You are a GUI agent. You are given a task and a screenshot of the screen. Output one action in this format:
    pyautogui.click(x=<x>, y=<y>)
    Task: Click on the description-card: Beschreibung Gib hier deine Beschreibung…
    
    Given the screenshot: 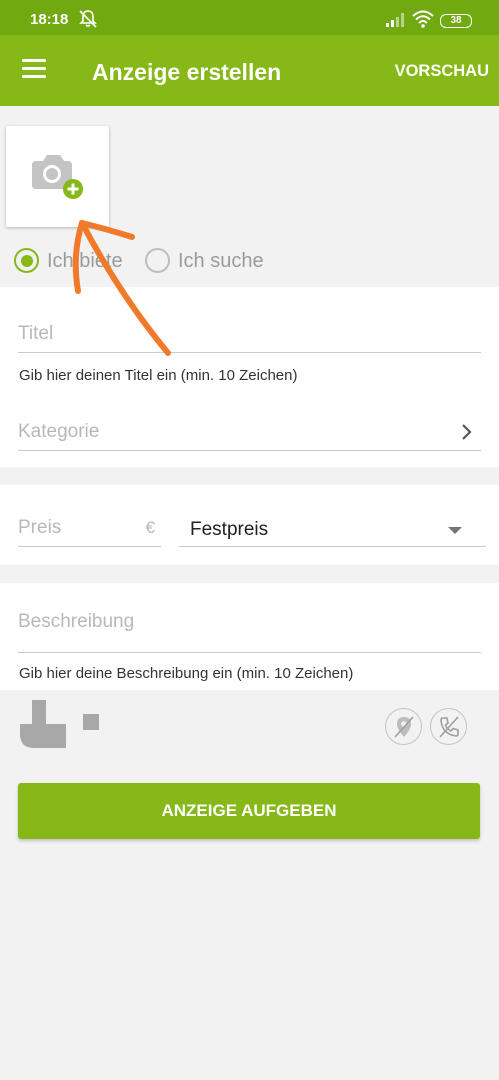 What is the action you would take?
    pyautogui.click(x=249, y=636)
    